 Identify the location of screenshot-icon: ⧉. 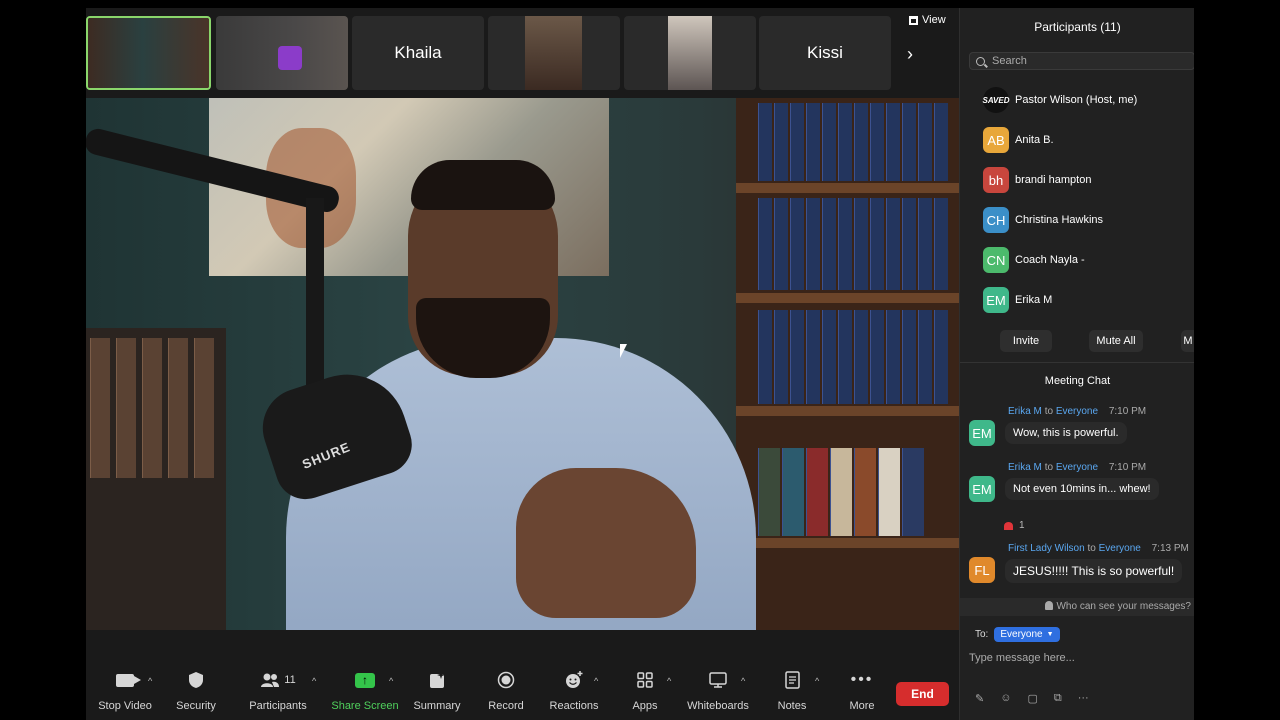
(1058, 698).